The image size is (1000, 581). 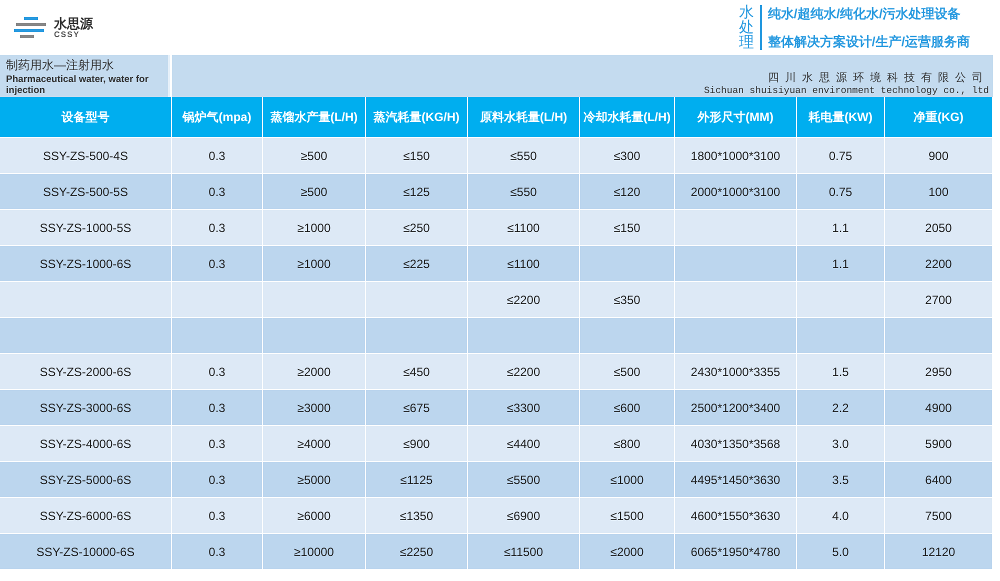 I want to click on column-header: 外形尺寸(MM), so click(x=736, y=117).